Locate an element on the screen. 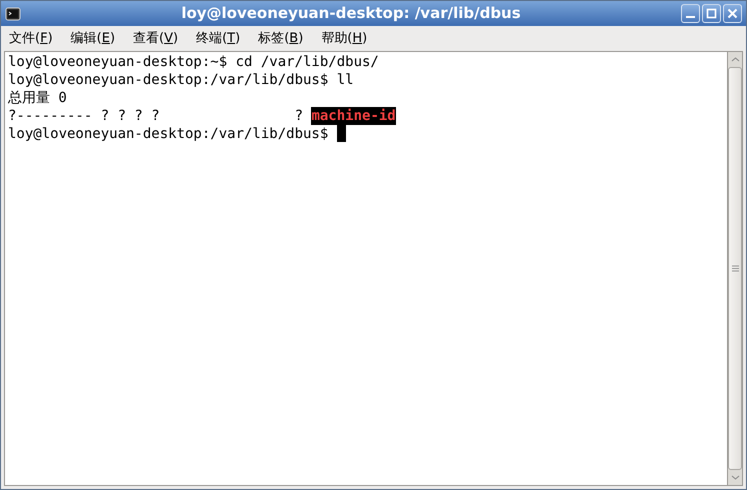  minimize-button is located at coordinates (690, 13).